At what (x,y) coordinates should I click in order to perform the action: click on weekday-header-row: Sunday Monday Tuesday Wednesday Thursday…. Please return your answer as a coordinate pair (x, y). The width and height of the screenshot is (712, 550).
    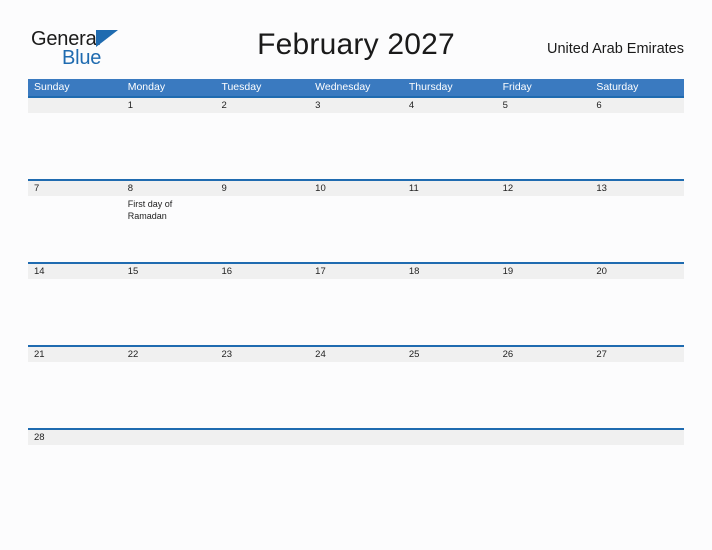
    Looking at the image, I should click on (356, 87).